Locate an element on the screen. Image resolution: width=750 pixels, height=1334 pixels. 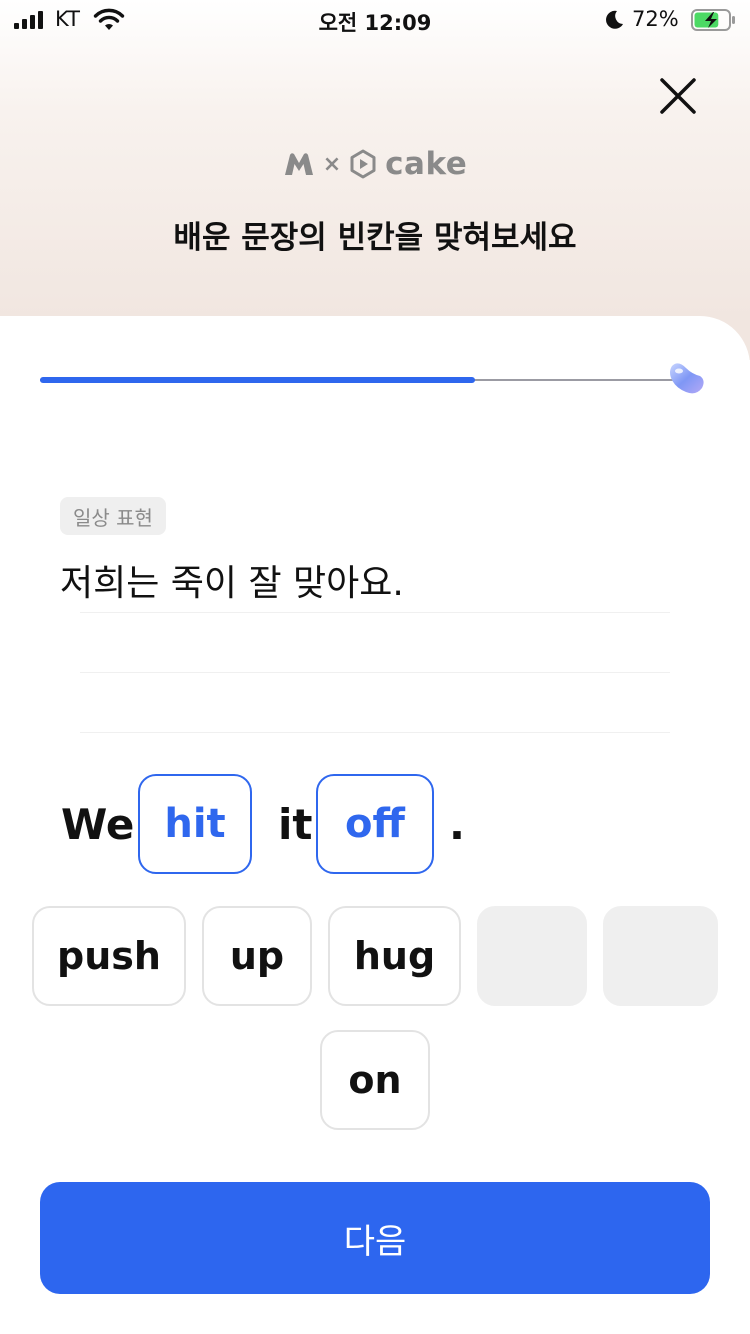
moon-icon is located at coordinates (614, 19).